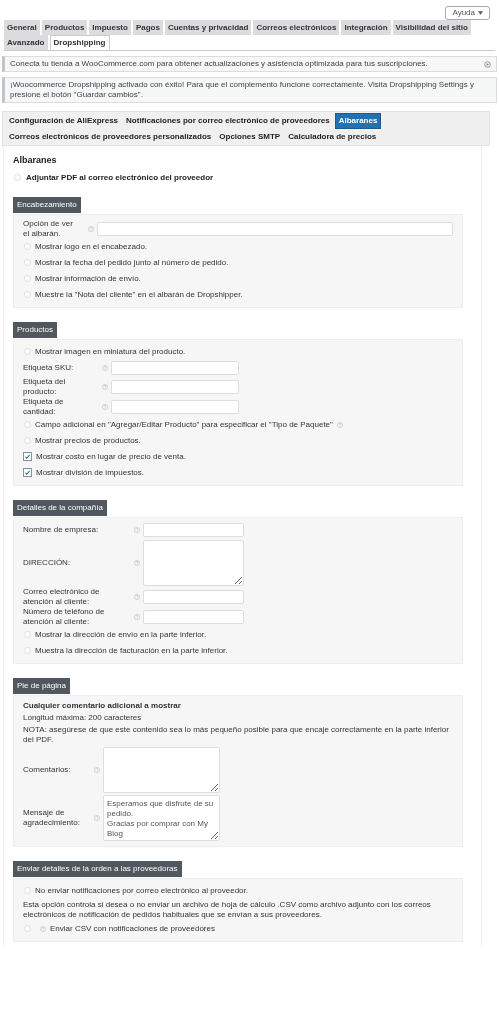  What do you see at coordinates (79, 42) in the screenshot?
I see `settings-tab: Dropshipping` at bounding box center [79, 42].